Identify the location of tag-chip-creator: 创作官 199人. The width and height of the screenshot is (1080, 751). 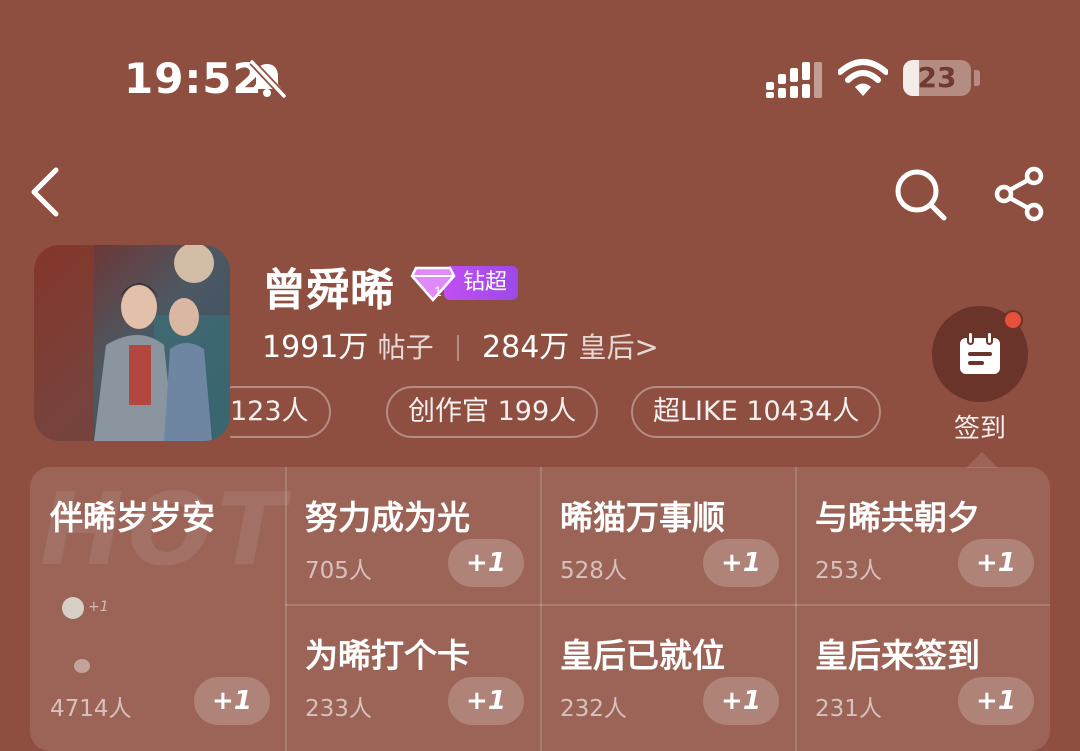
(492, 412).